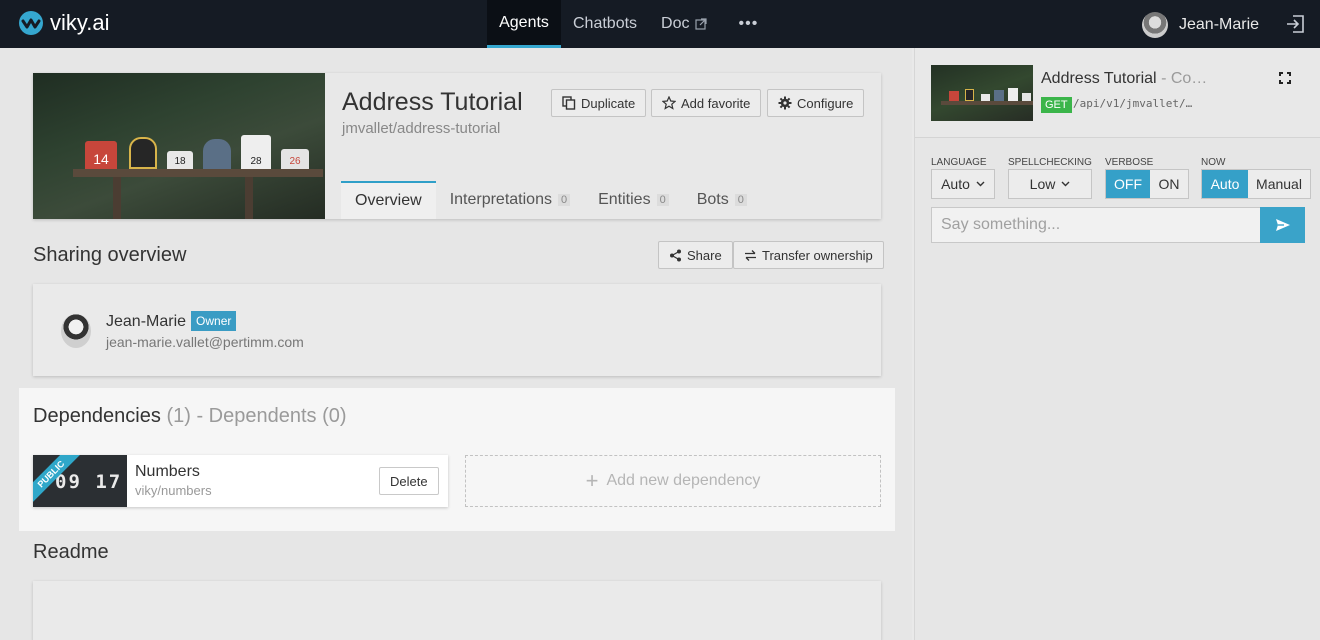  I want to click on spellchecking-value: Low, so click(1042, 184).